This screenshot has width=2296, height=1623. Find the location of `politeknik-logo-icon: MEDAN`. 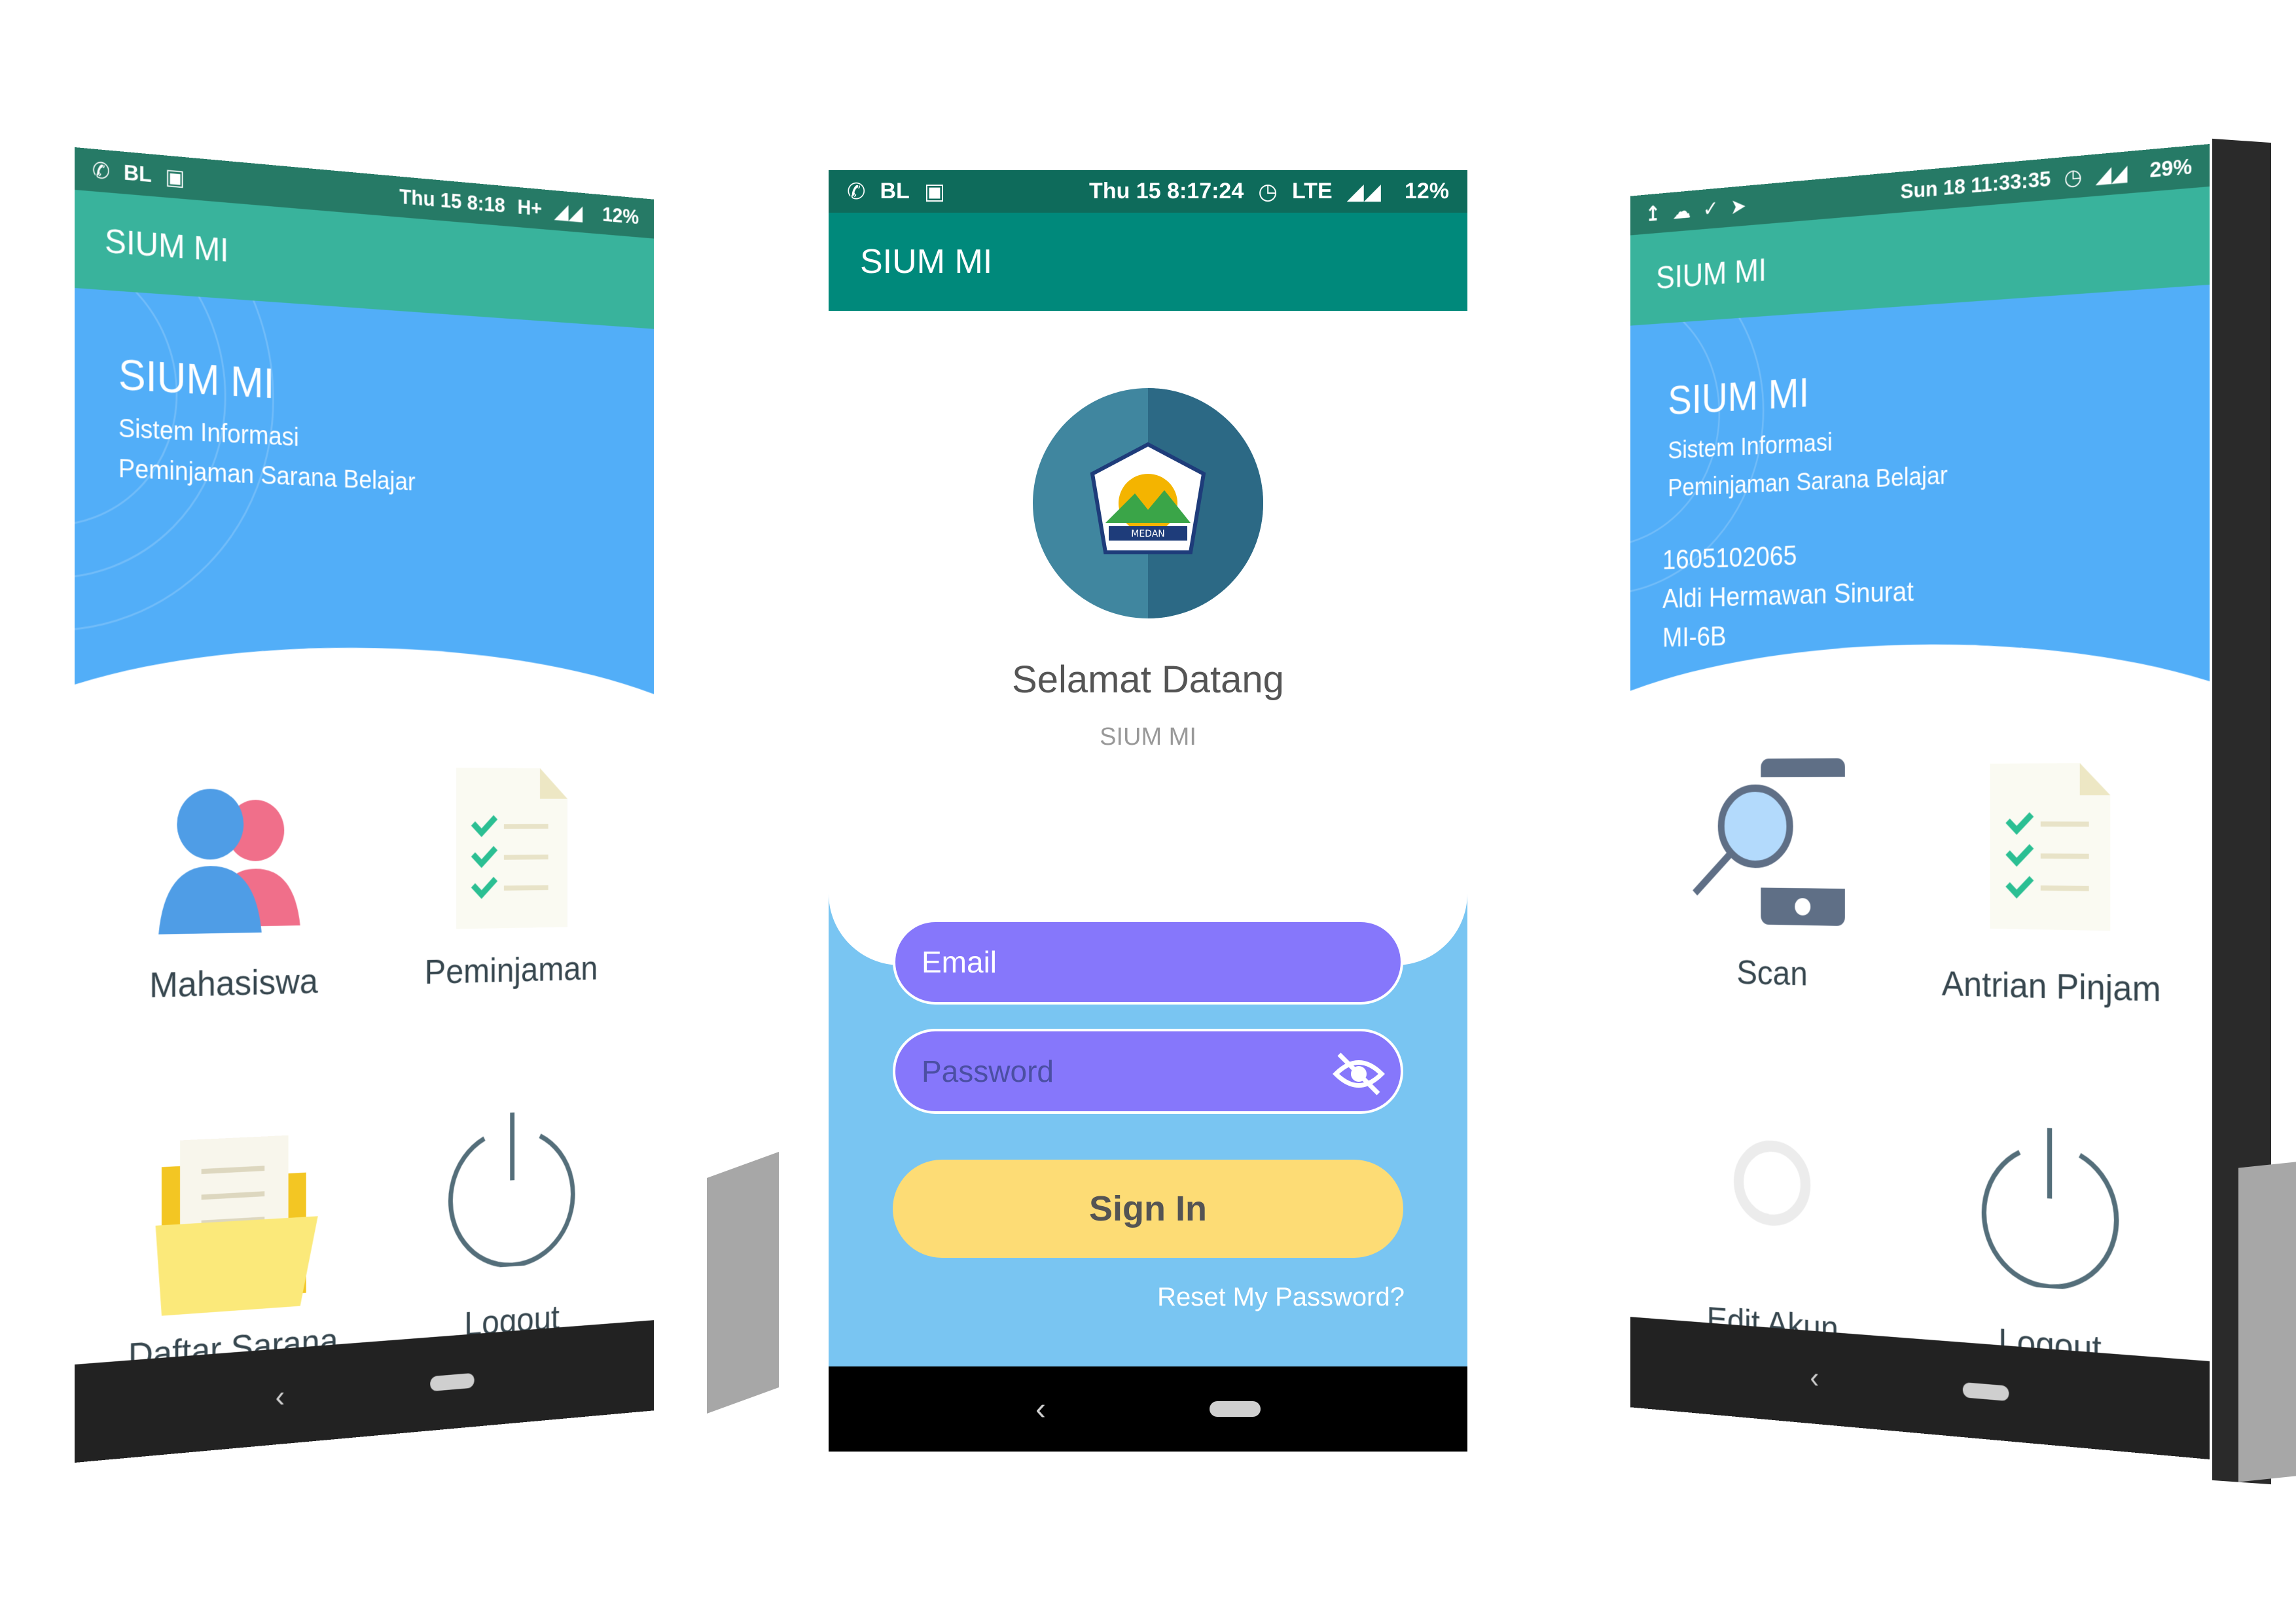

politeknik-logo-icon: MEDAN is located at coordinates (1148, 503).